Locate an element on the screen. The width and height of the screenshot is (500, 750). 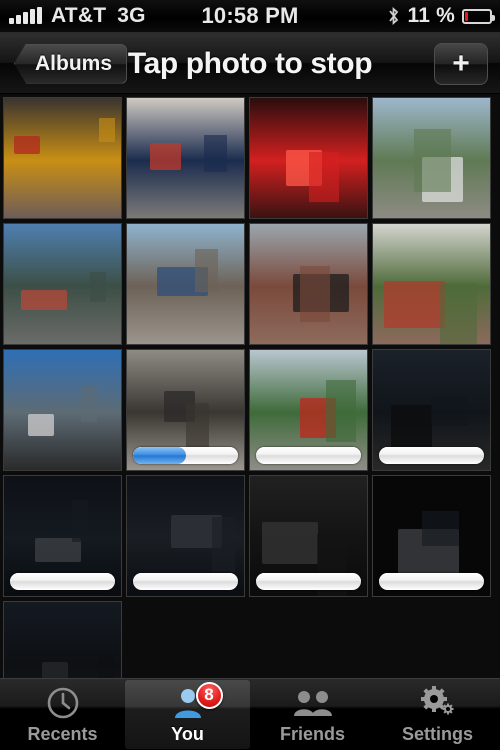
status-bar-right: 11 % is located at coordinates (441, 16).